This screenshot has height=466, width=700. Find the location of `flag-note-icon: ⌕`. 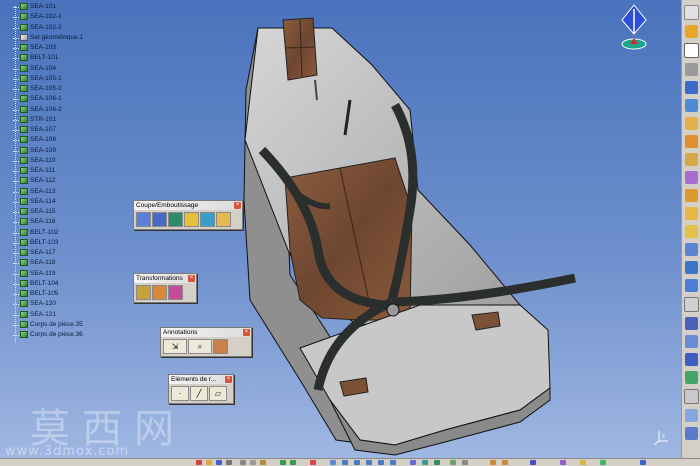

flag-note-icon: ⌕ is located at coordinates (200, 346).